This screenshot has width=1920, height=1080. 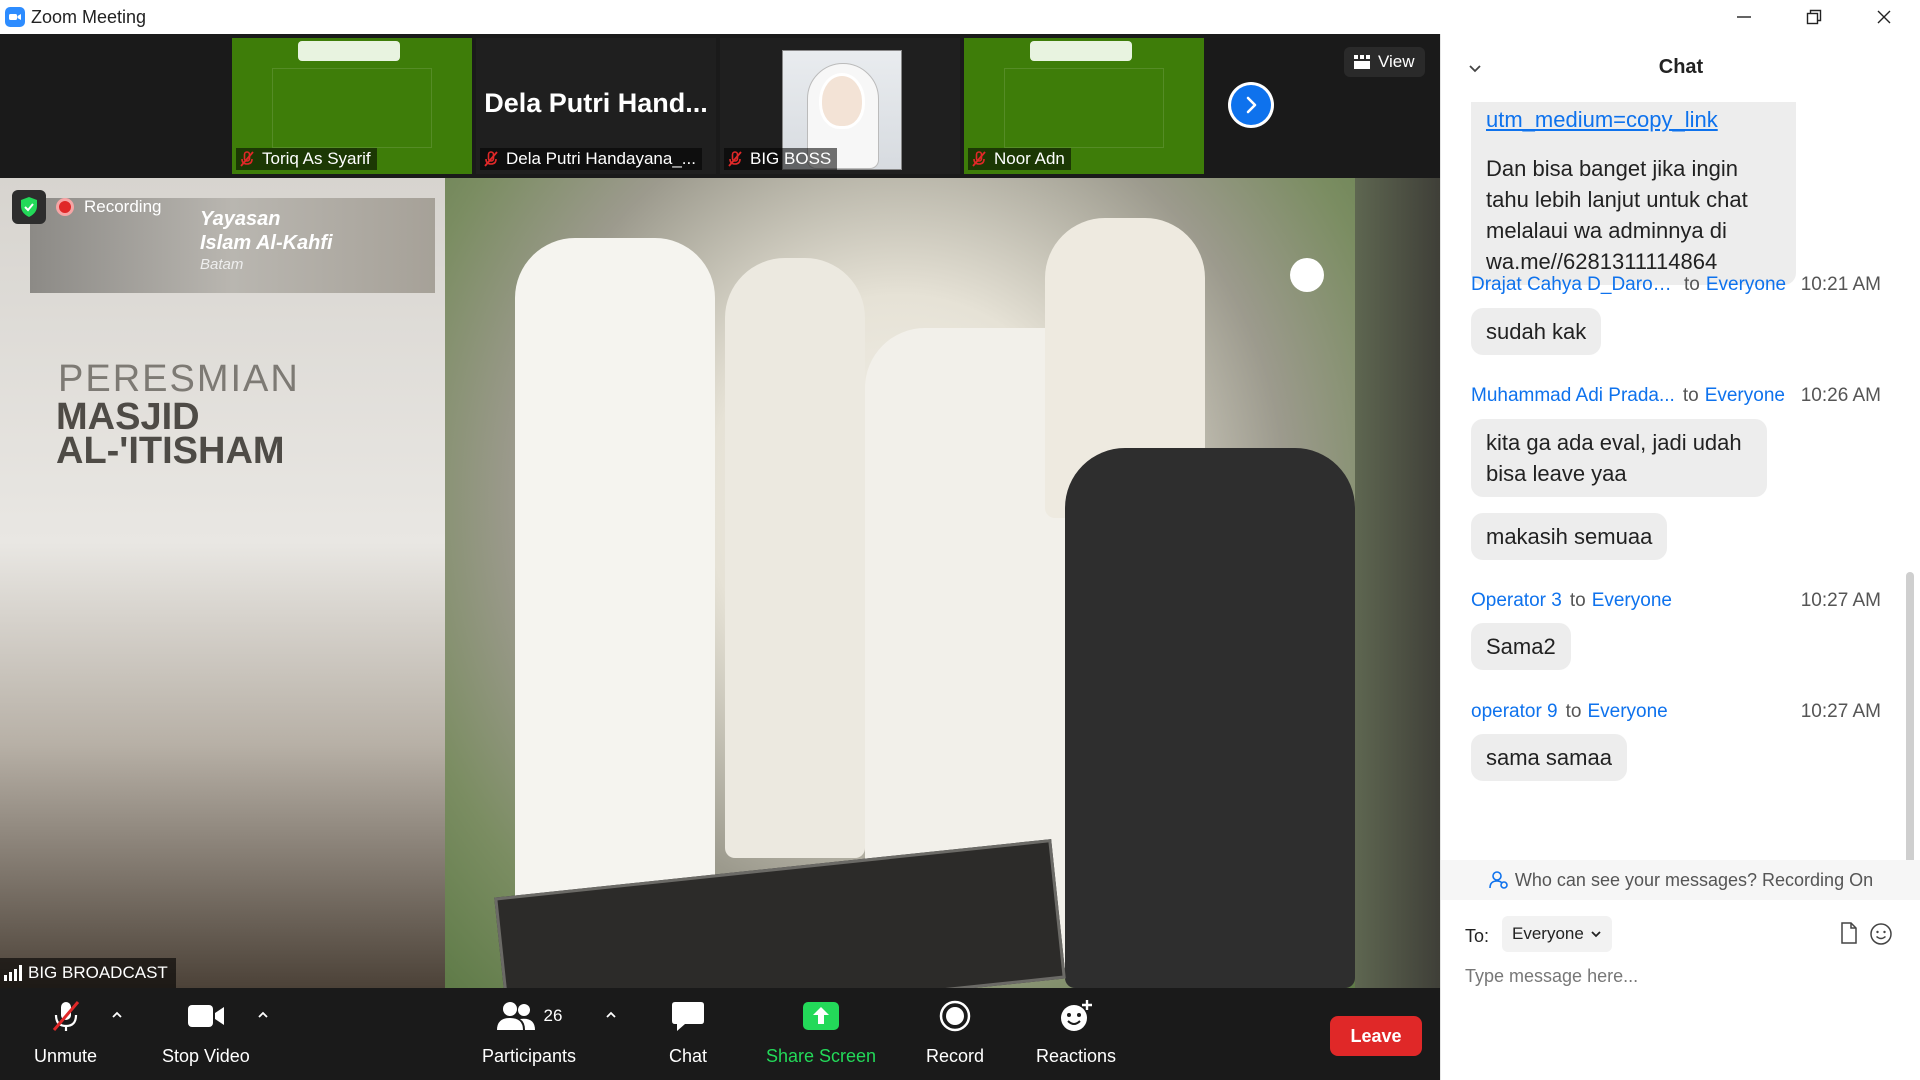 What do you see at coordinates (87, 207) in the screenshot?
I see `recording-indicator: Recording` at bounding box center [87, 207].